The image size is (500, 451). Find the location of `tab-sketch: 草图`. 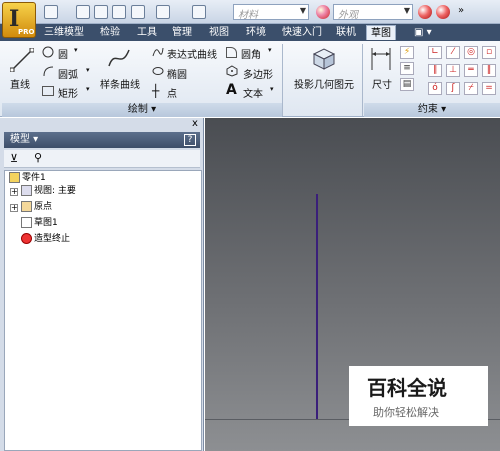

tab-sketch: 草图 is located at coordinates (381, 32).